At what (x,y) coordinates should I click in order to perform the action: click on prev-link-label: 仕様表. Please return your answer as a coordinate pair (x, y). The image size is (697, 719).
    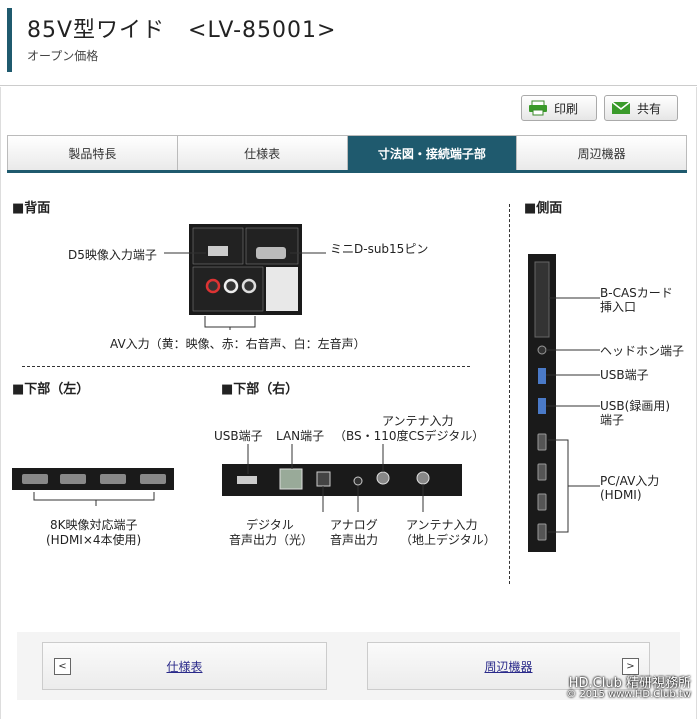
    Looking at the image, I should click on (184, 666).